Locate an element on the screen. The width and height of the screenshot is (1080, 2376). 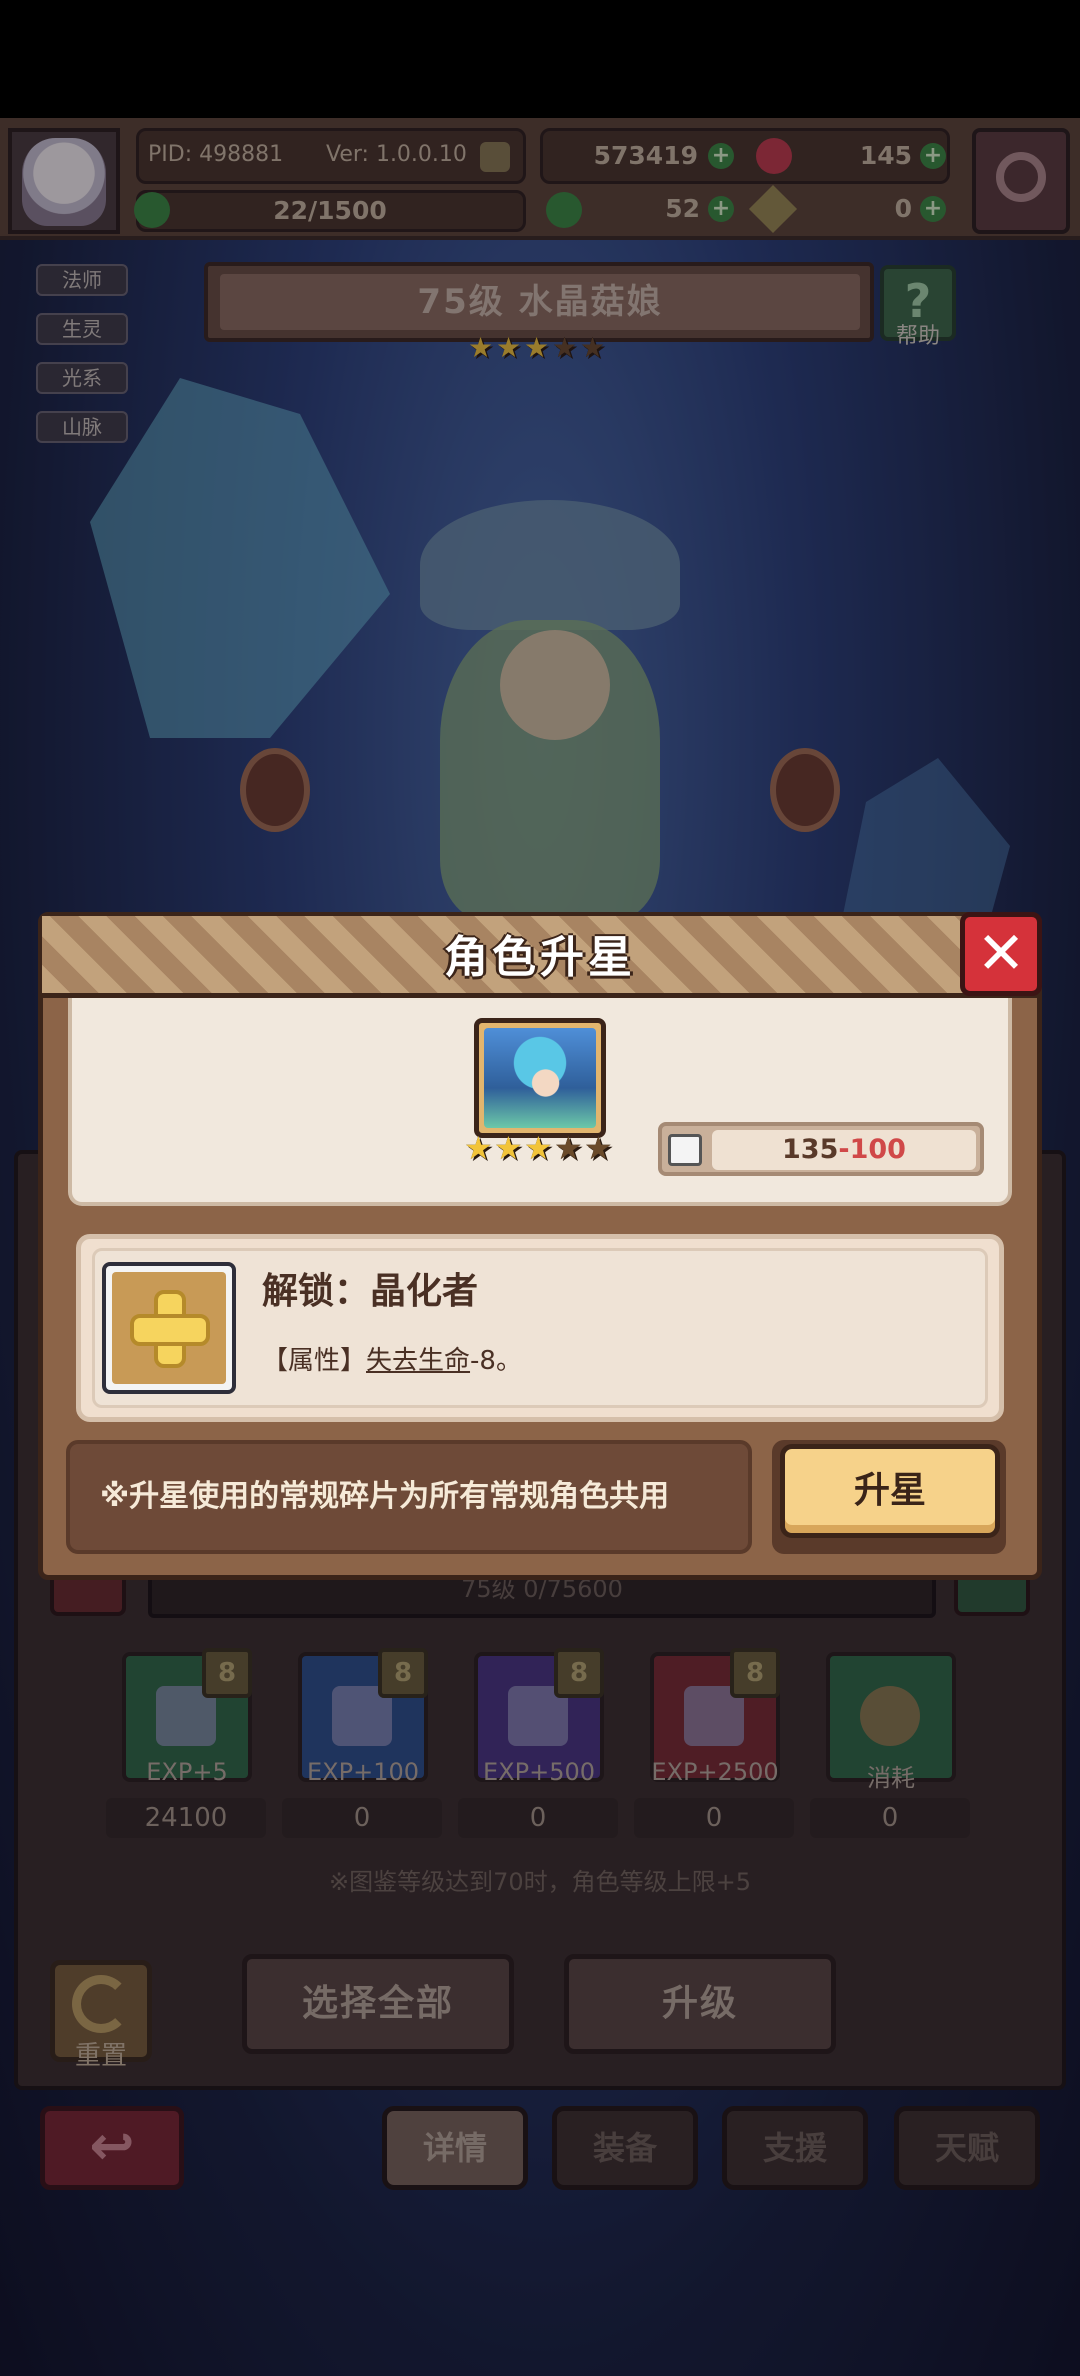
attr-link: 失去生命 is located at coordinates (418, 1361).